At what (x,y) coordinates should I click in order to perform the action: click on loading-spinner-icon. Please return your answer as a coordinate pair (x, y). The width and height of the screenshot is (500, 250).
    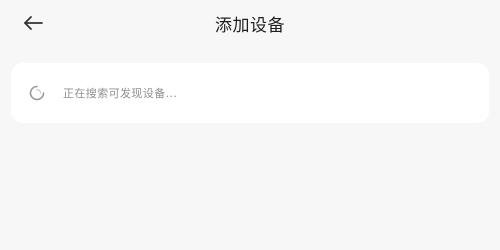
    Looking at the image, I should click on (37, 93).